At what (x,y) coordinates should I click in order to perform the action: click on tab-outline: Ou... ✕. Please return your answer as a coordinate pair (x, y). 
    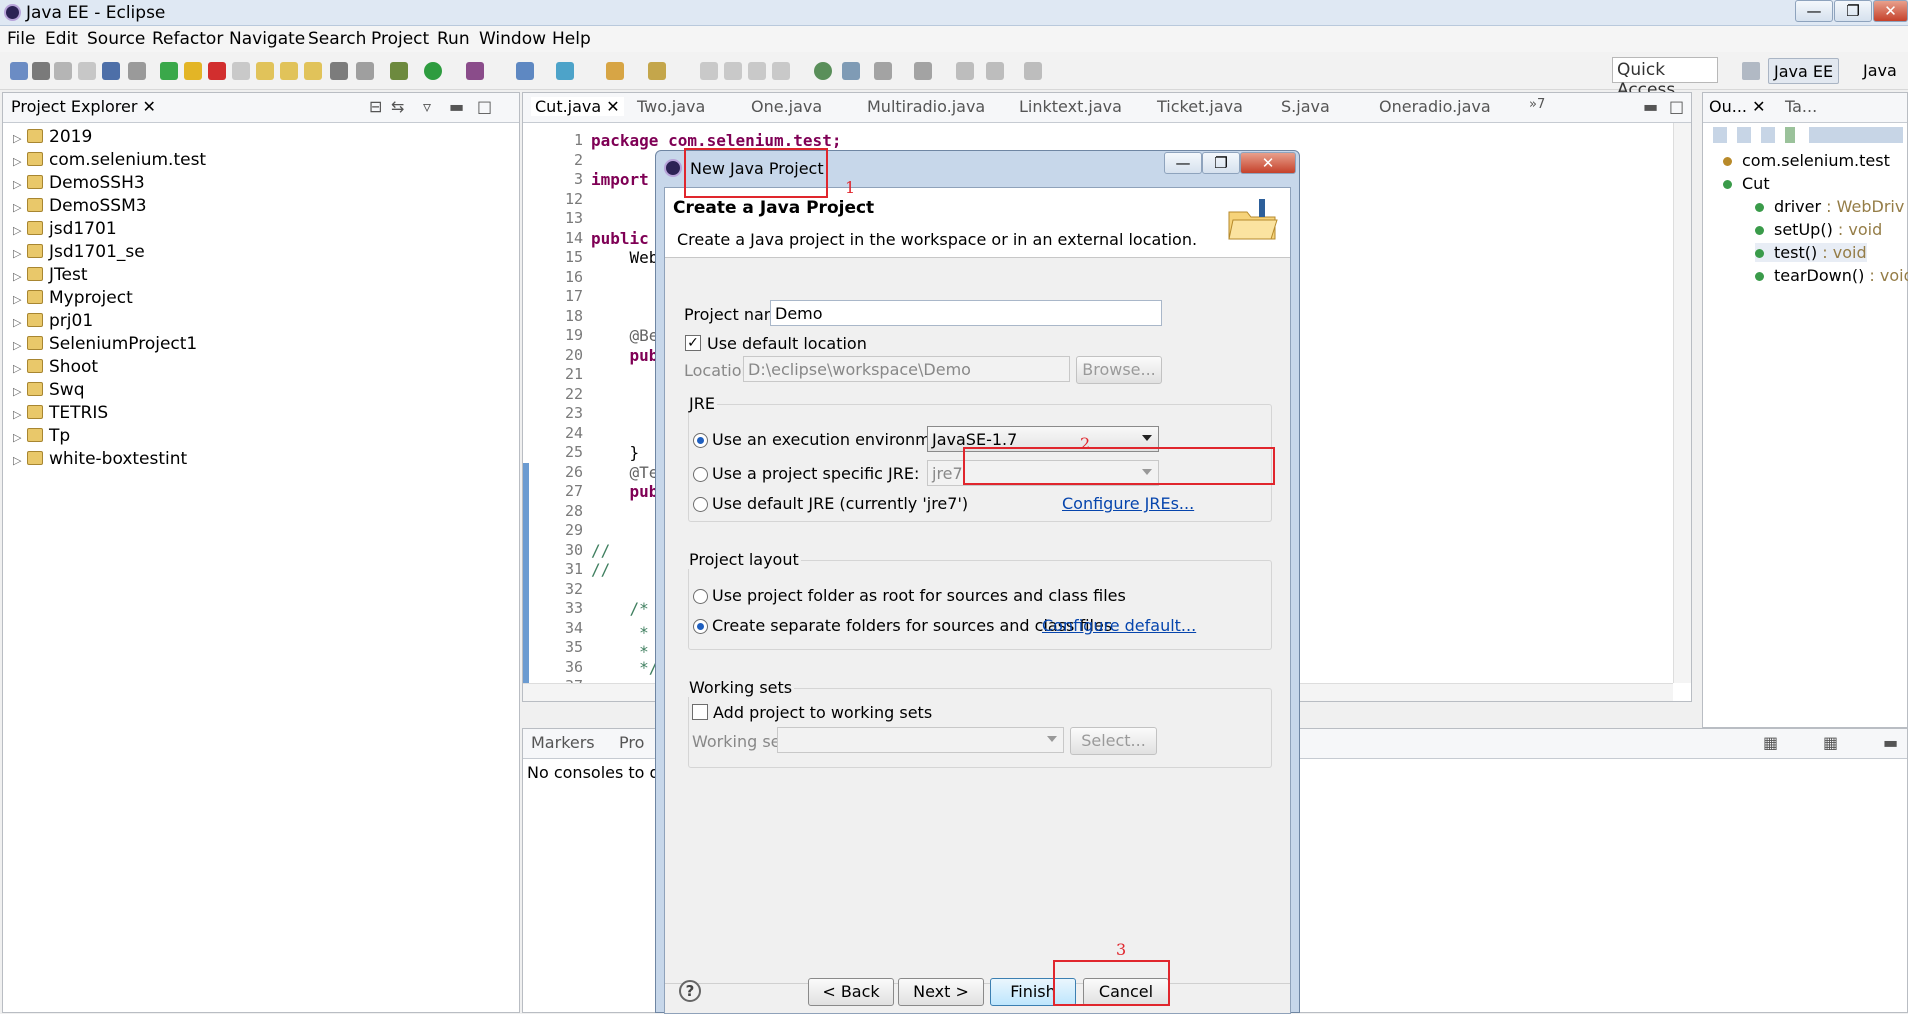
    Looking at the image, I should click on (1737, 106).